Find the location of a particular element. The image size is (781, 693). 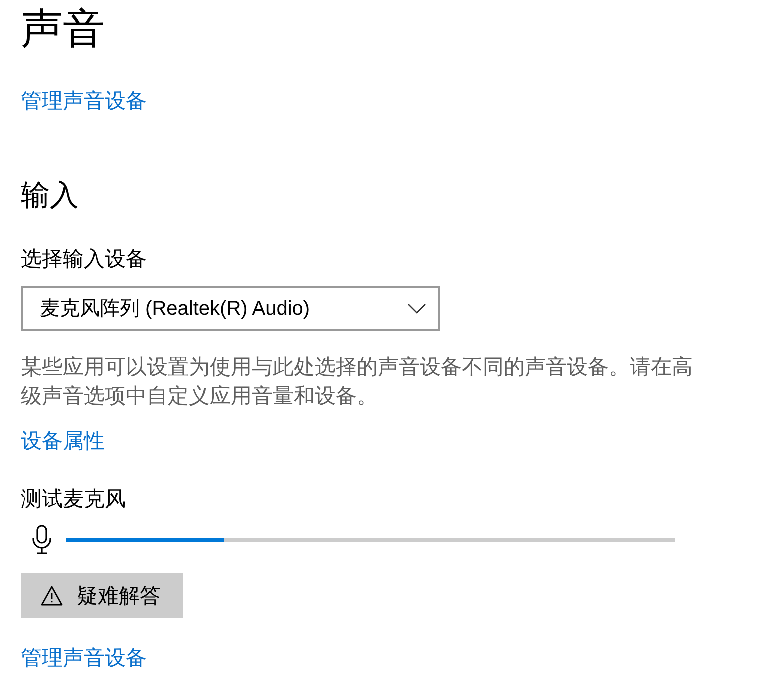

device-properties-link: 设备属性 is located at coordinates (63, 442).